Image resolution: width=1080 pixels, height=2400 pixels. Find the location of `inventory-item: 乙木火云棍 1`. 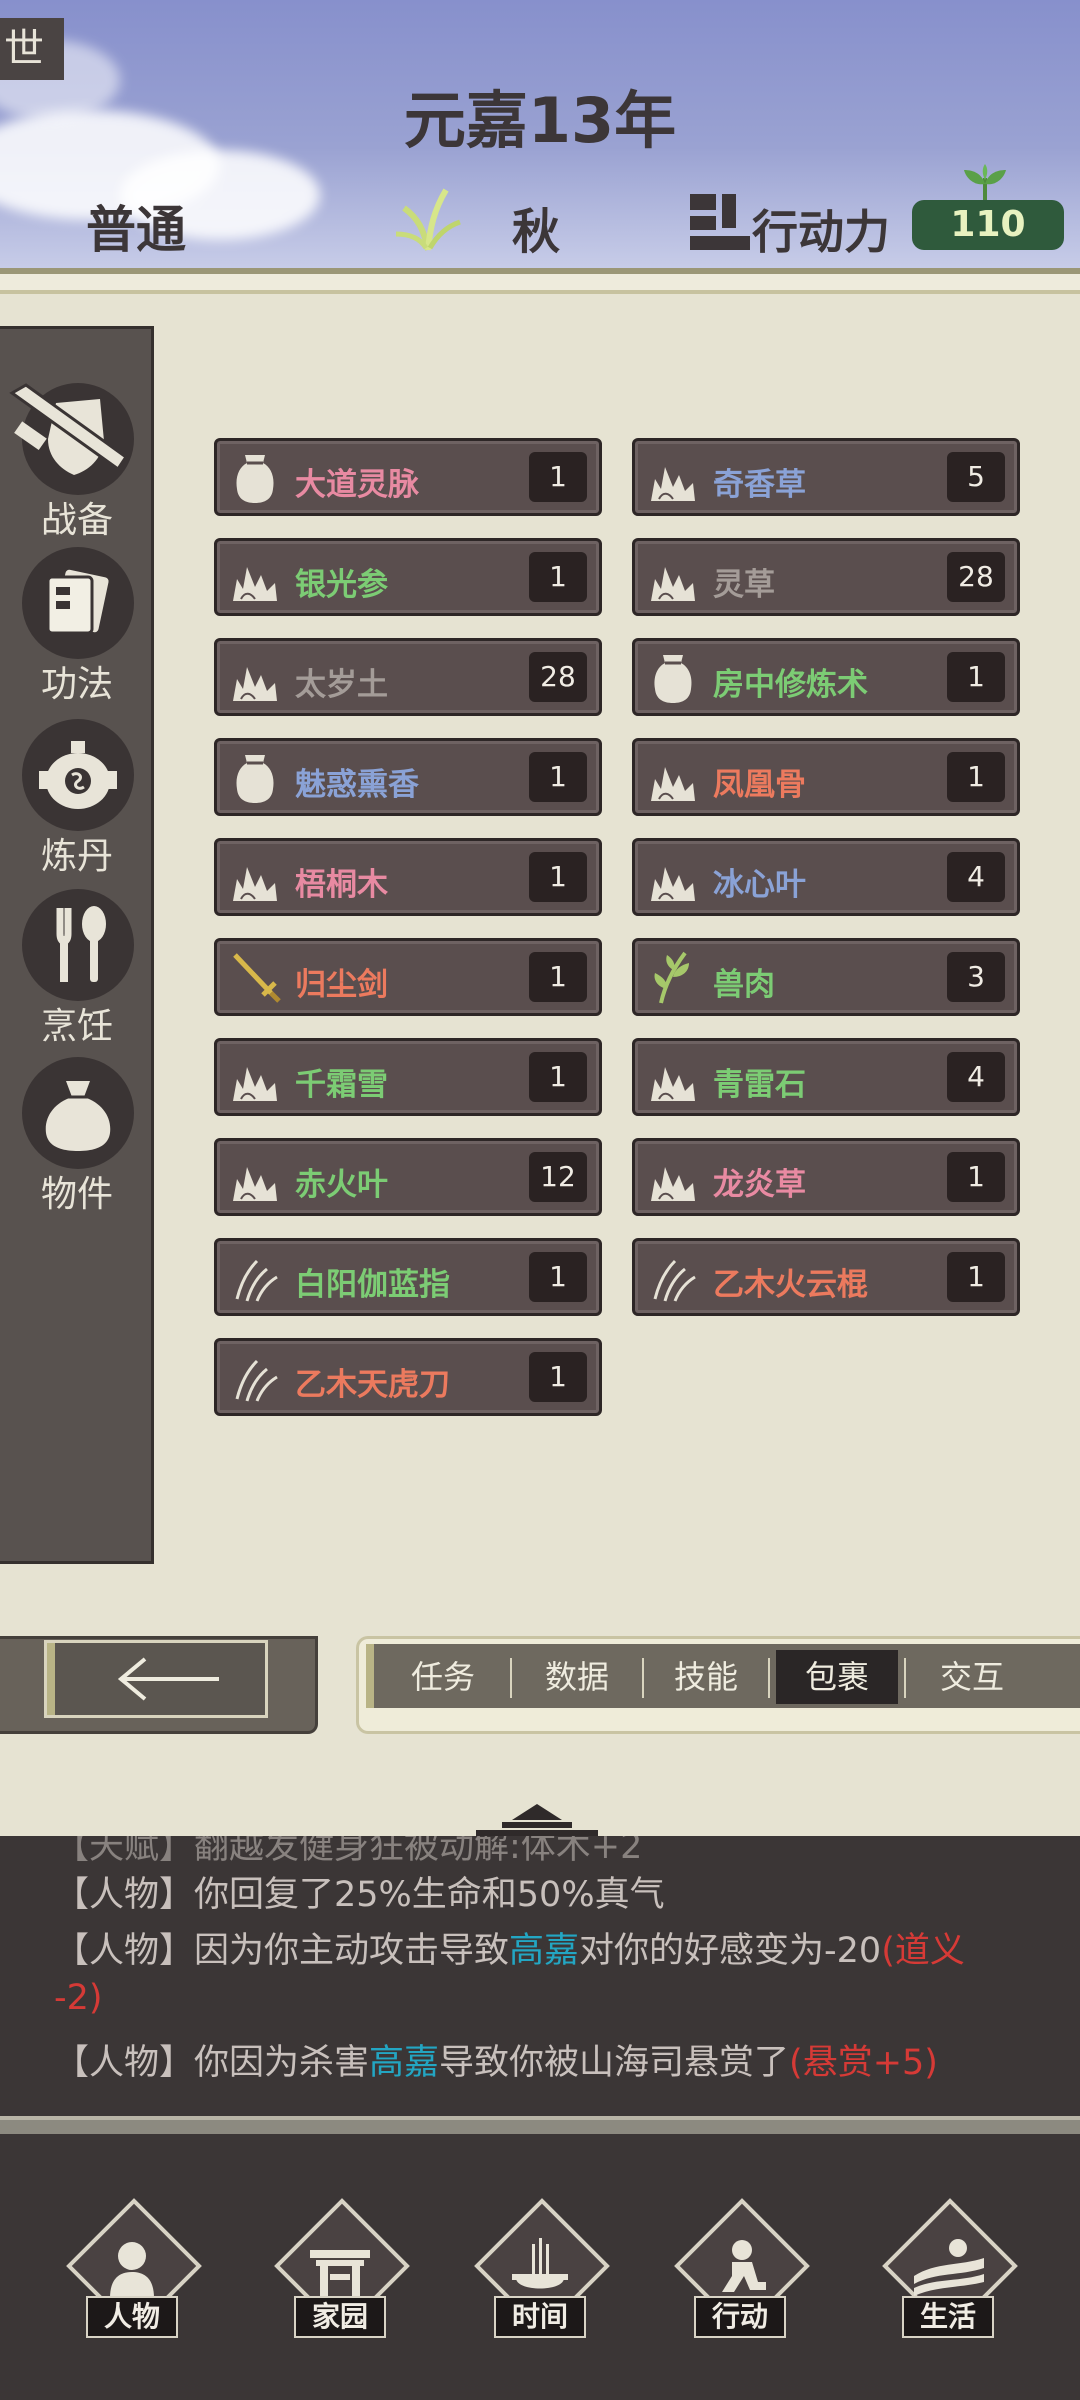

inventory-item: 乙木火云棍 1 is located at coordinates (826, 1277).